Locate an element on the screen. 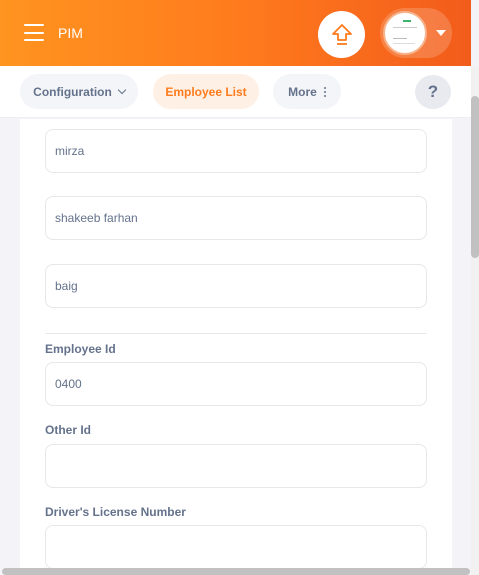 The height and width of the screenshot is (575, 479). tab-more-label: More is located at coordinates (302, 91).